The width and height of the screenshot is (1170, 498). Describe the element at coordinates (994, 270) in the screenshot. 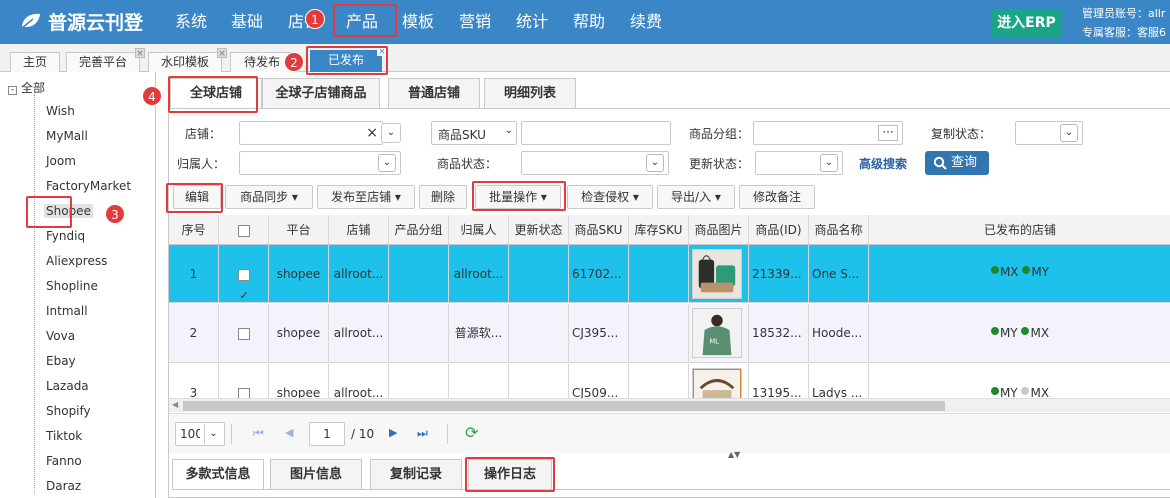

I see `status-dot` at that location.